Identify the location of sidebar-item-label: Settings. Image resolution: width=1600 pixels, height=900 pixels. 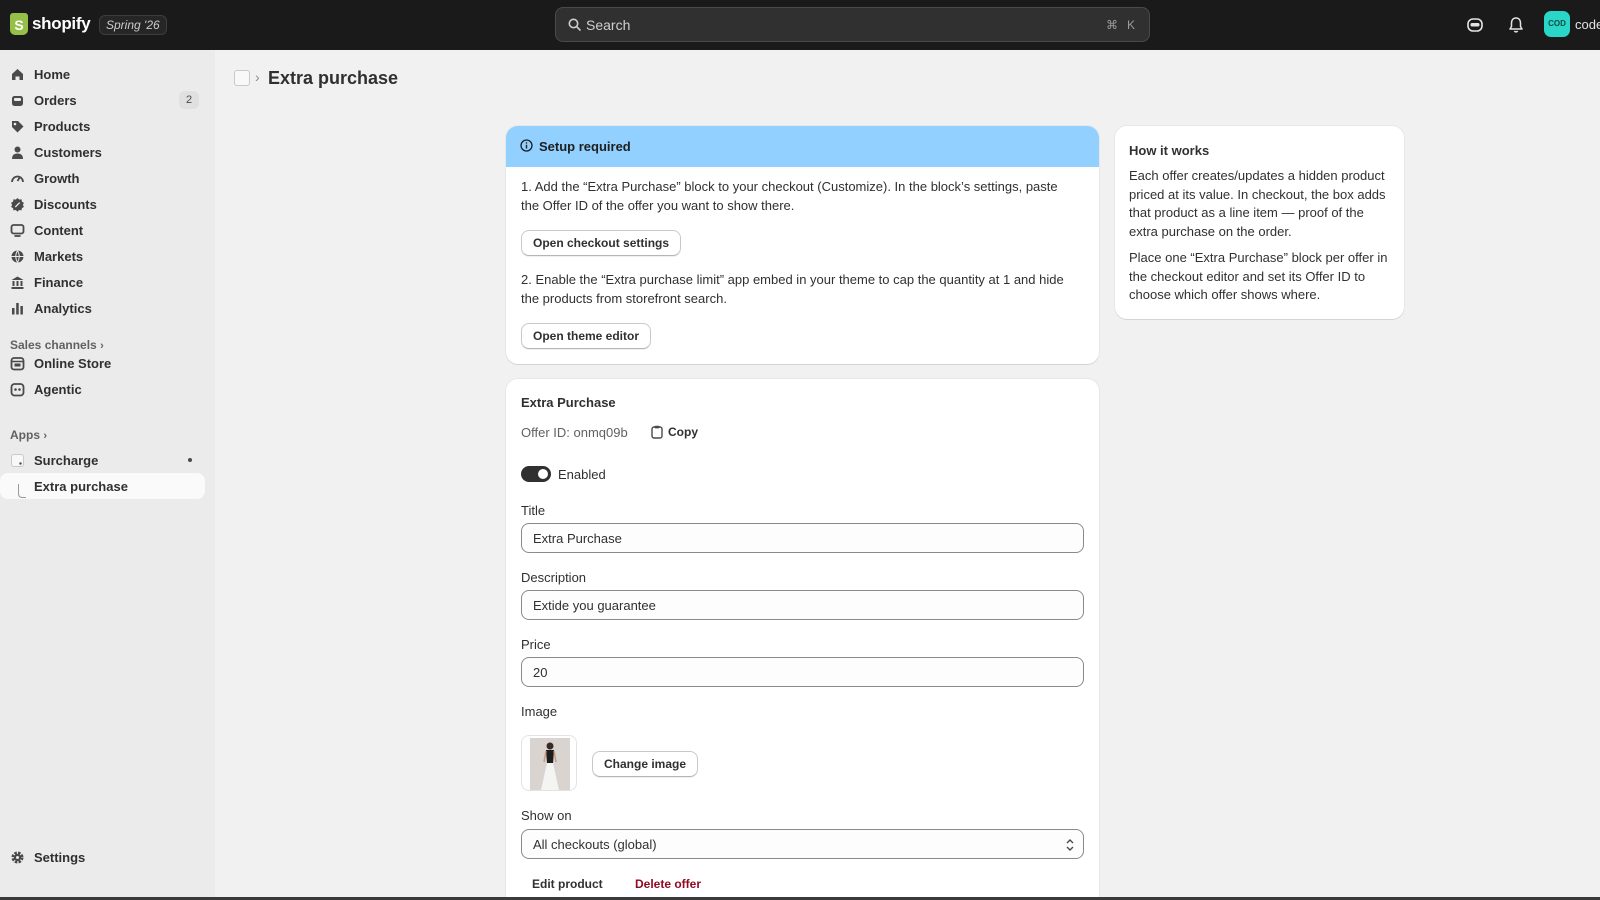
(60, 857).